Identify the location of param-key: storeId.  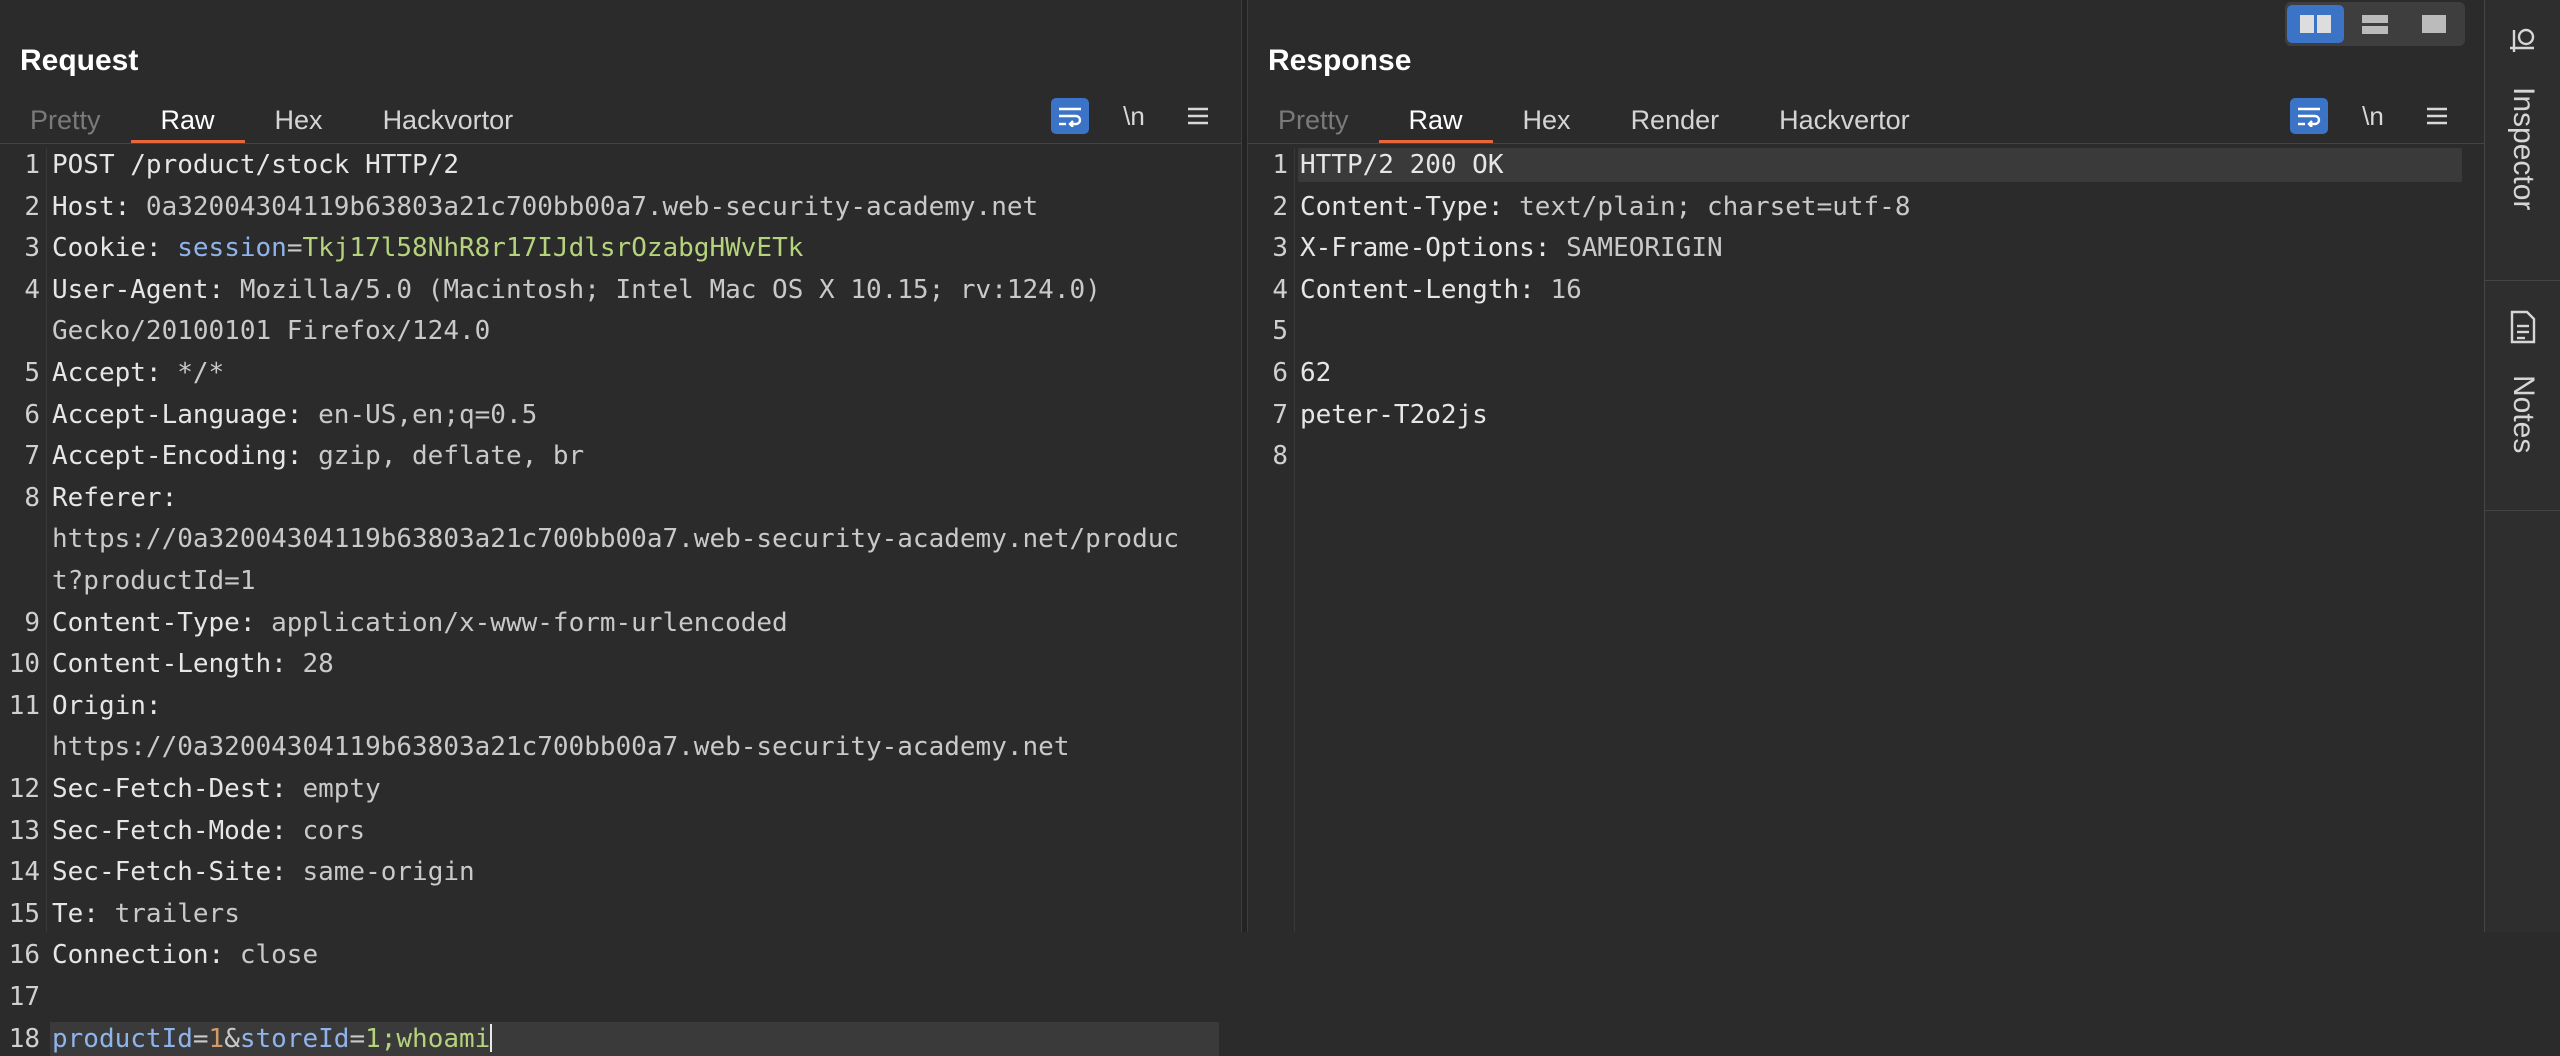
(294, 1038).